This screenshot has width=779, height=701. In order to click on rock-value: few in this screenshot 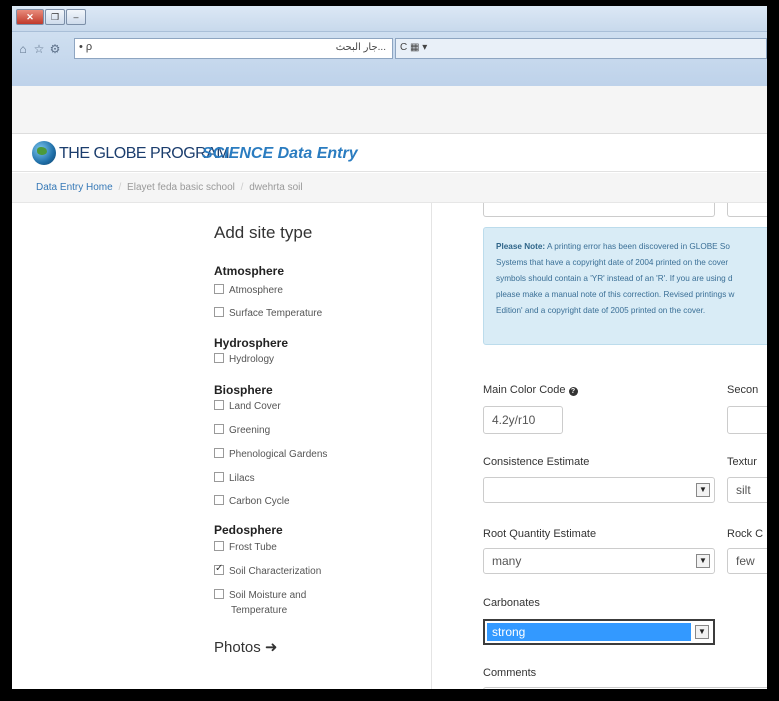, I will do `click(745, 561)`.